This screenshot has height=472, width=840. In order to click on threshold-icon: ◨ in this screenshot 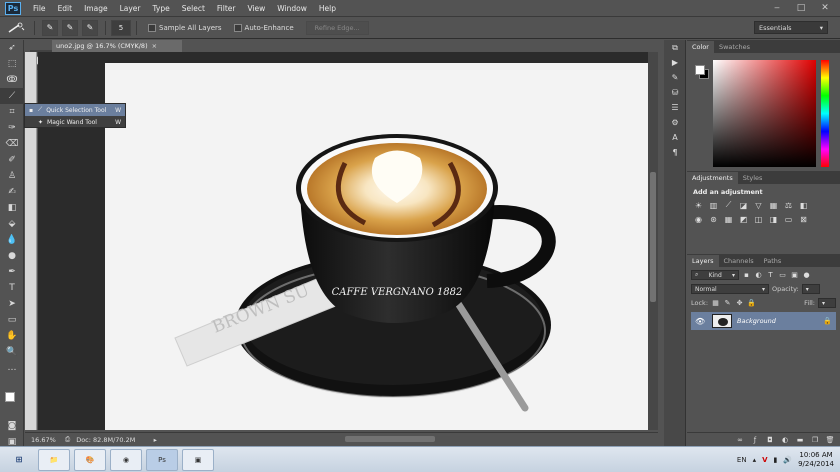, I will do `click(773, 219)`.